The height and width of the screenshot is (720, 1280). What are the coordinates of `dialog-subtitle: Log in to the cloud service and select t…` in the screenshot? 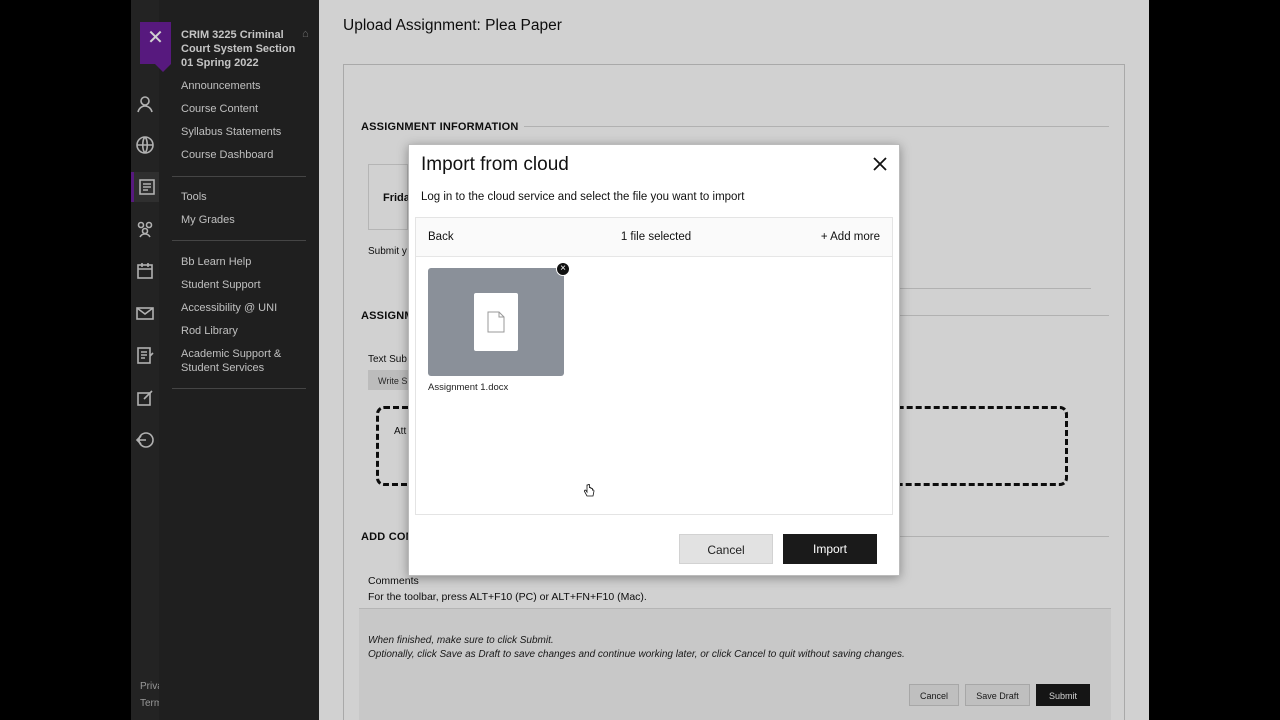 It's located at (583, 197).